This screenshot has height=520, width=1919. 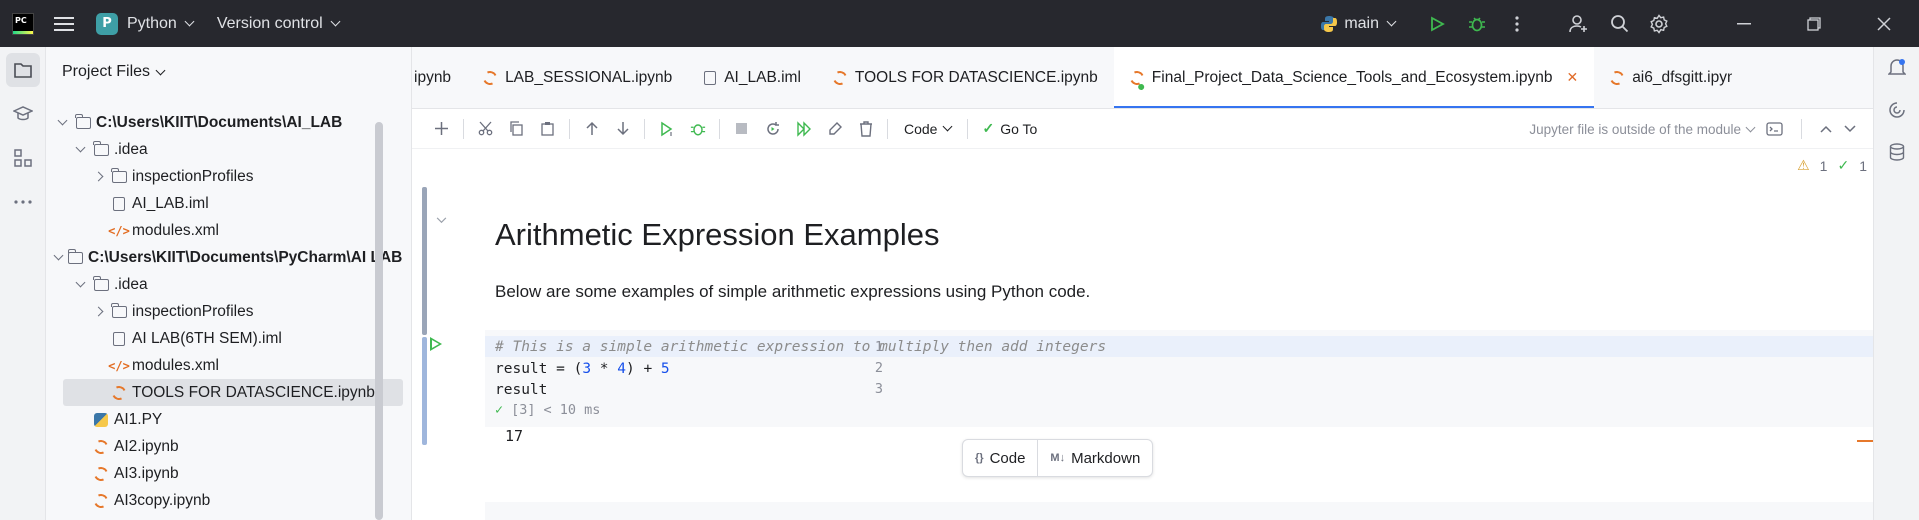 What do you see at coordinates (1774, 129) in the screenshot?
I see `terminal-icon` at bounding box center [1774, 129].